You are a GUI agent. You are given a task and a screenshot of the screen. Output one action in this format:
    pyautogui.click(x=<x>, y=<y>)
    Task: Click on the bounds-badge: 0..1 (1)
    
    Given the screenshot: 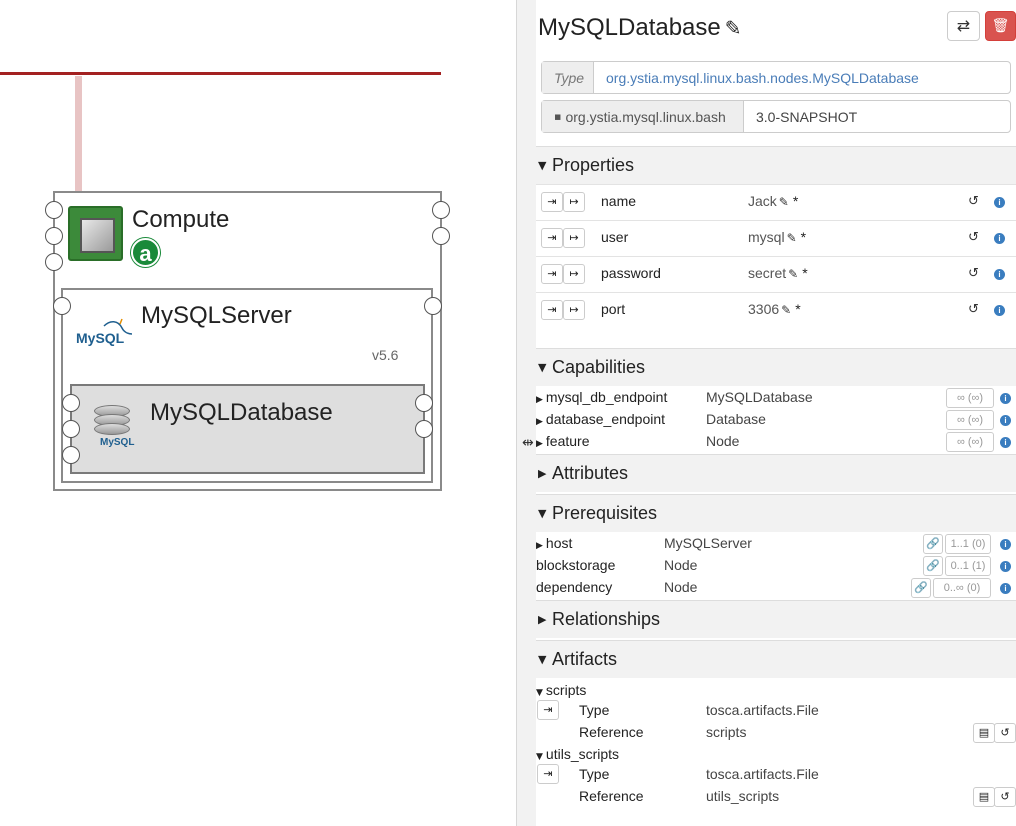 What is the action you would take?
    pyautogui.click(x=968, y=566)
    